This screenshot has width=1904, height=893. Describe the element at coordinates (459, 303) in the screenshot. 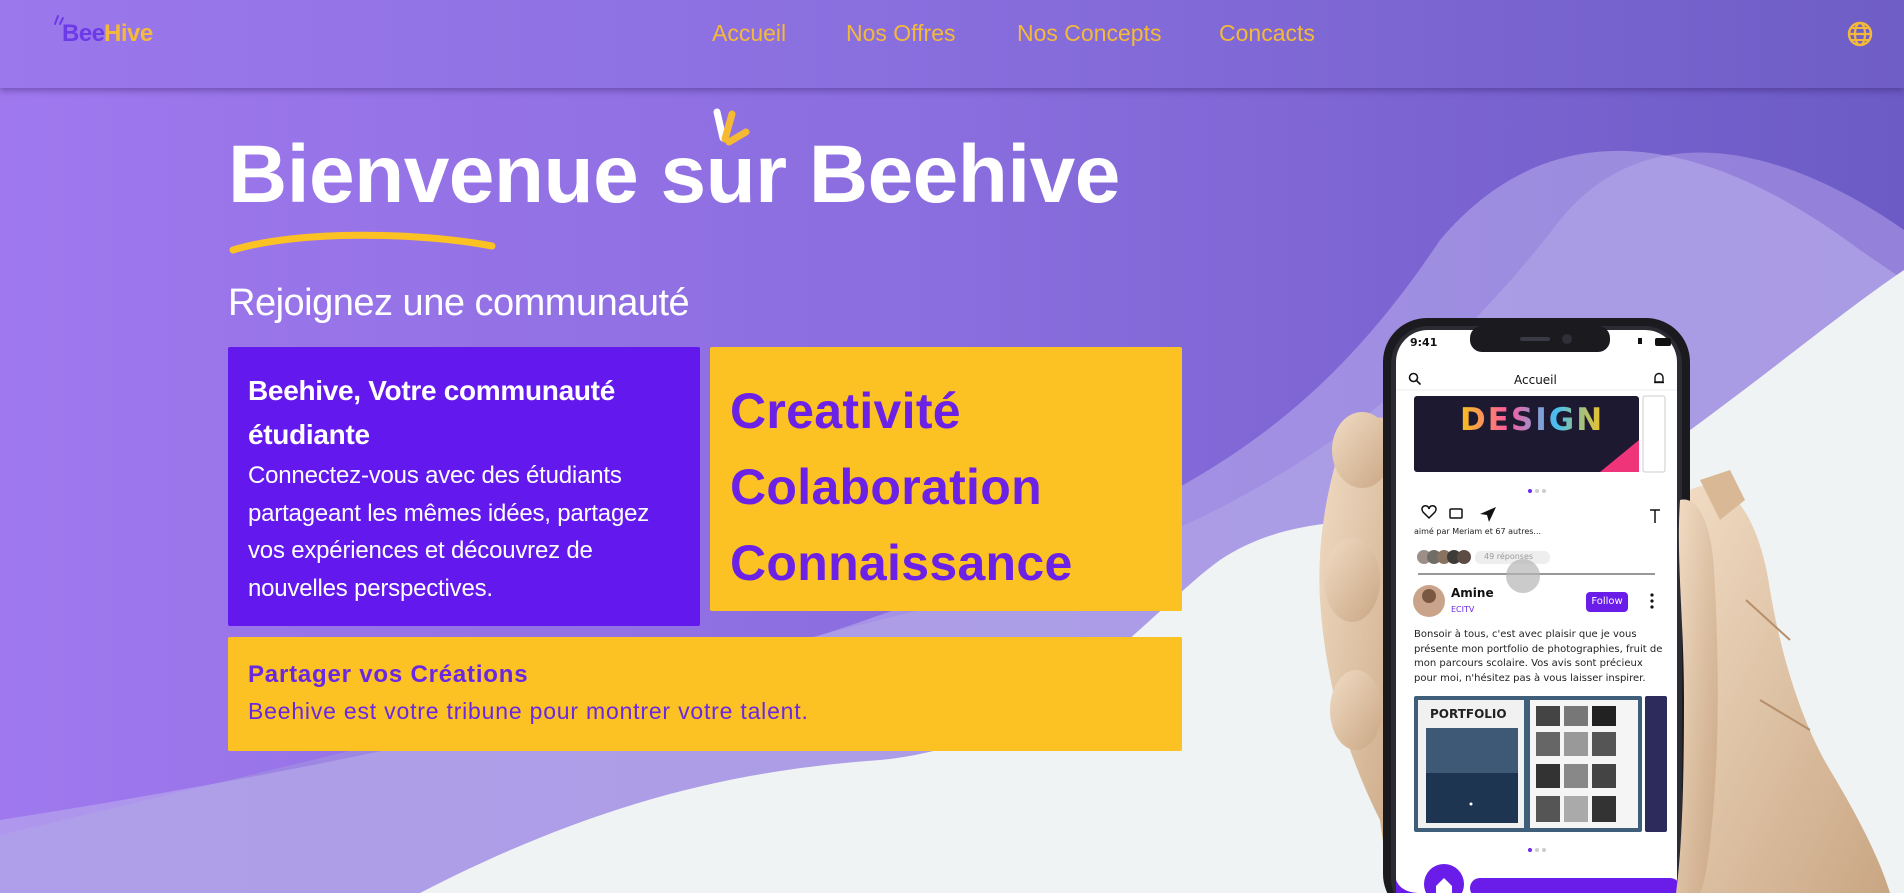

I see `hero-subtitle: Rejoignez une communauté` at that location.